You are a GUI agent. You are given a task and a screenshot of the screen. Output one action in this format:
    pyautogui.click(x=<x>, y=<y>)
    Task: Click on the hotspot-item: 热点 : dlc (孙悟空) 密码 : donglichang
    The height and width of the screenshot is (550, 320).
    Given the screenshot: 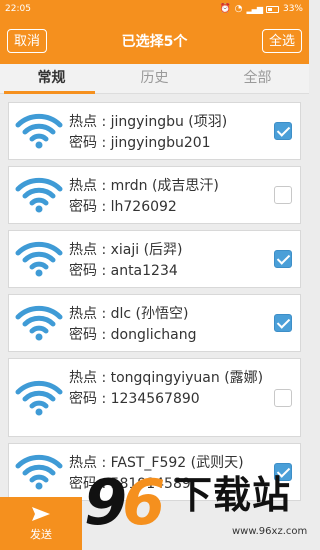 What is the action you would take?
    pyautogui.click(x=154, y=323)
    